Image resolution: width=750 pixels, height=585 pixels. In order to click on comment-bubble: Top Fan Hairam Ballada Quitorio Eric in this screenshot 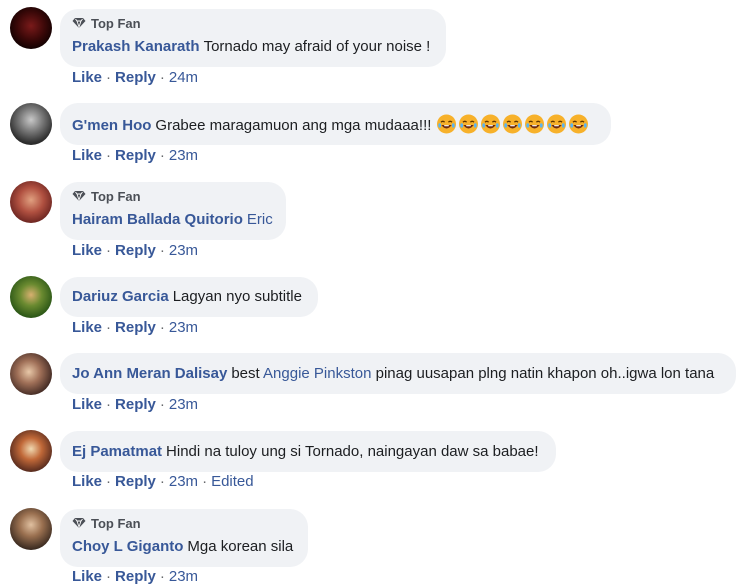, I will do `click(173, 211)`.